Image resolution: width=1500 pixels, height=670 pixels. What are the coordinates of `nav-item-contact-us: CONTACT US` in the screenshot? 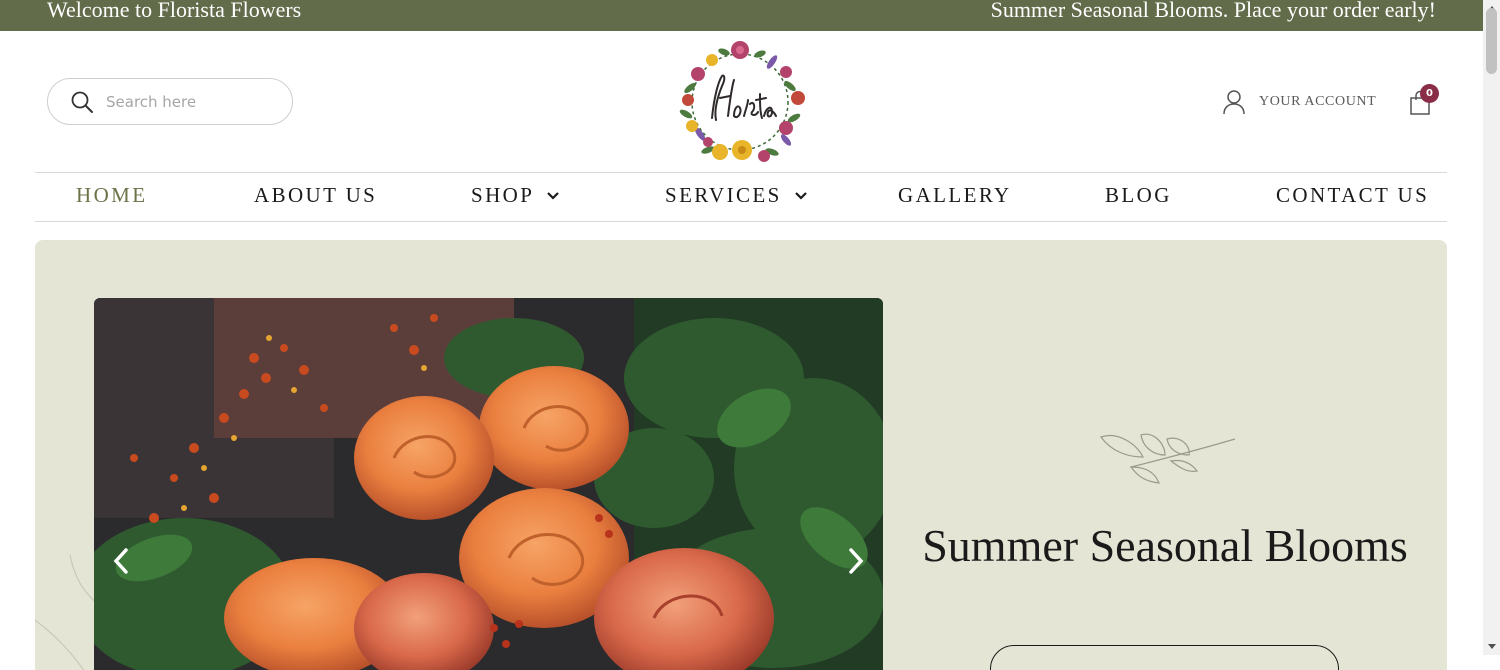 It's located at (1352, 195).